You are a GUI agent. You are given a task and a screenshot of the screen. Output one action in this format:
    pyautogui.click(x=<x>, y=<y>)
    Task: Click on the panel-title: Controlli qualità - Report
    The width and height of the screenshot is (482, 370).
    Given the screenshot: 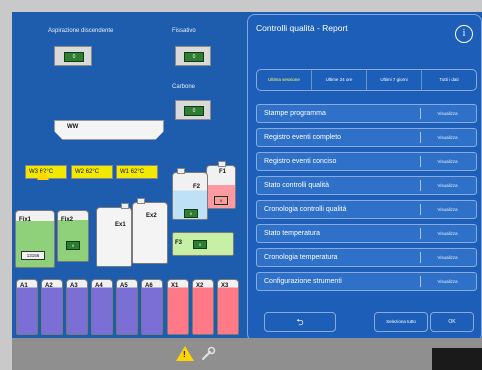 What is the action you would take?
    pyautogui.click(x=302, y=28)
    